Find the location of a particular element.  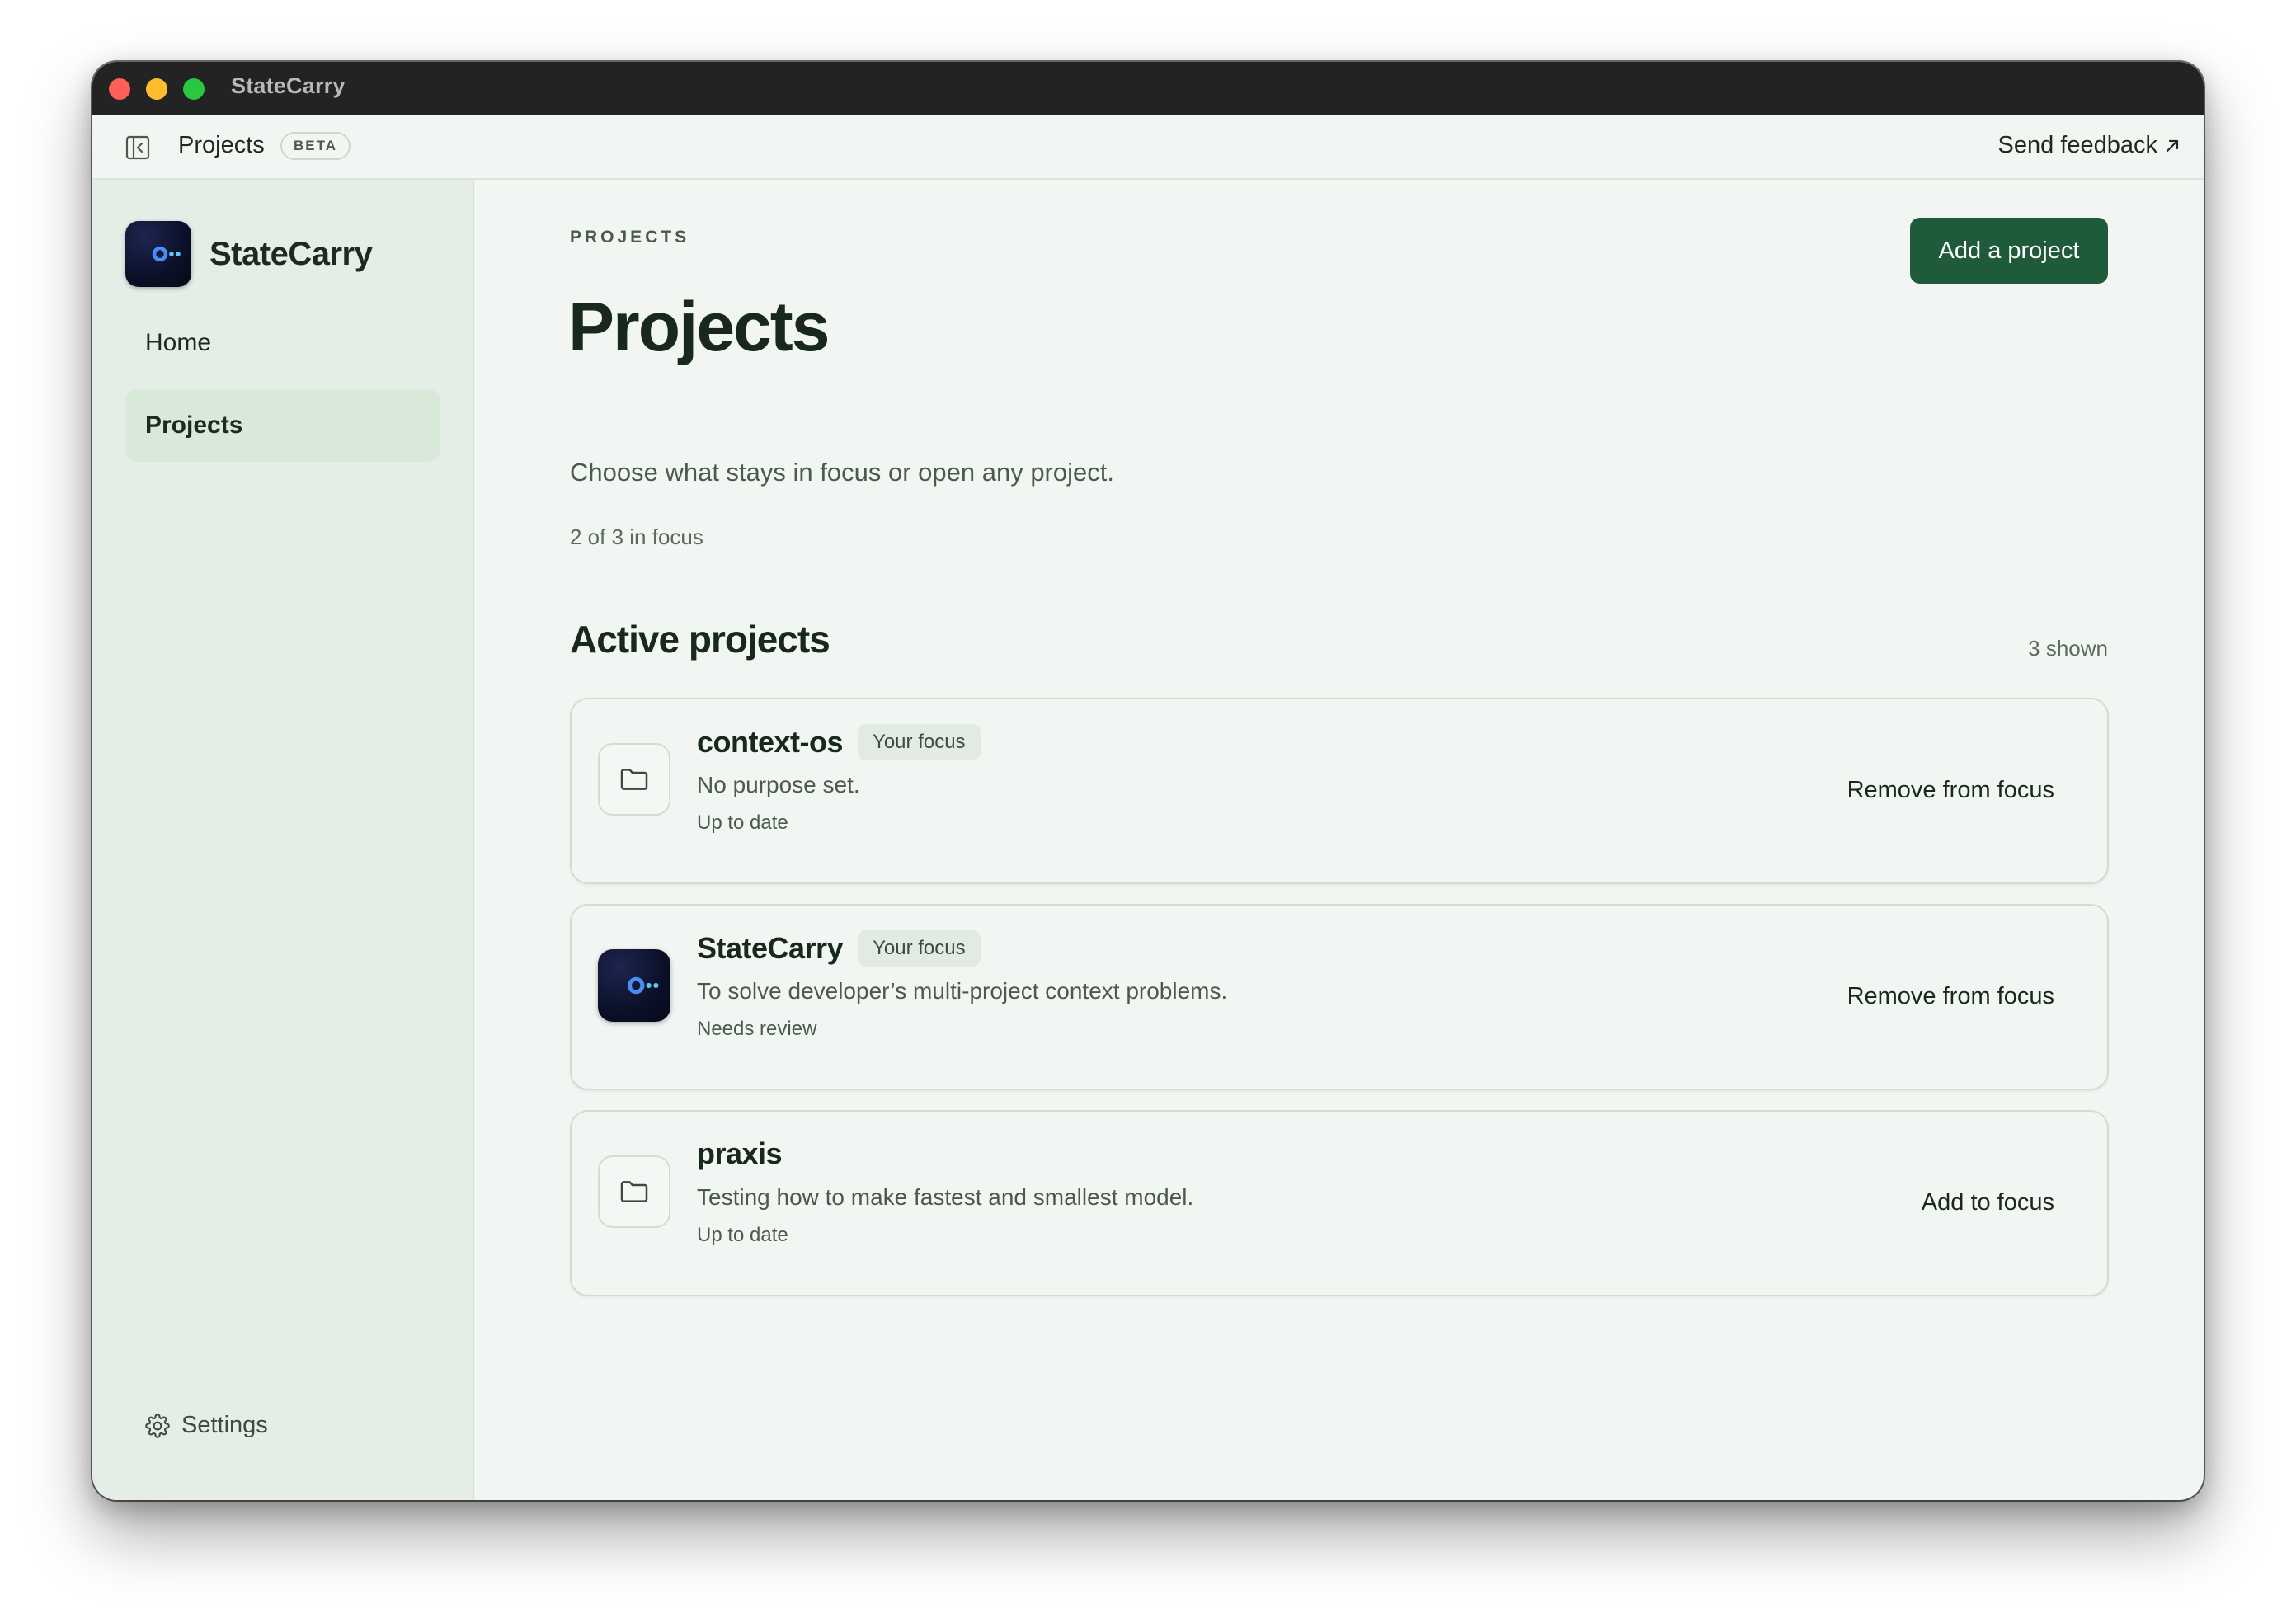

page-title: Projects is located at coordinates (699, 327).